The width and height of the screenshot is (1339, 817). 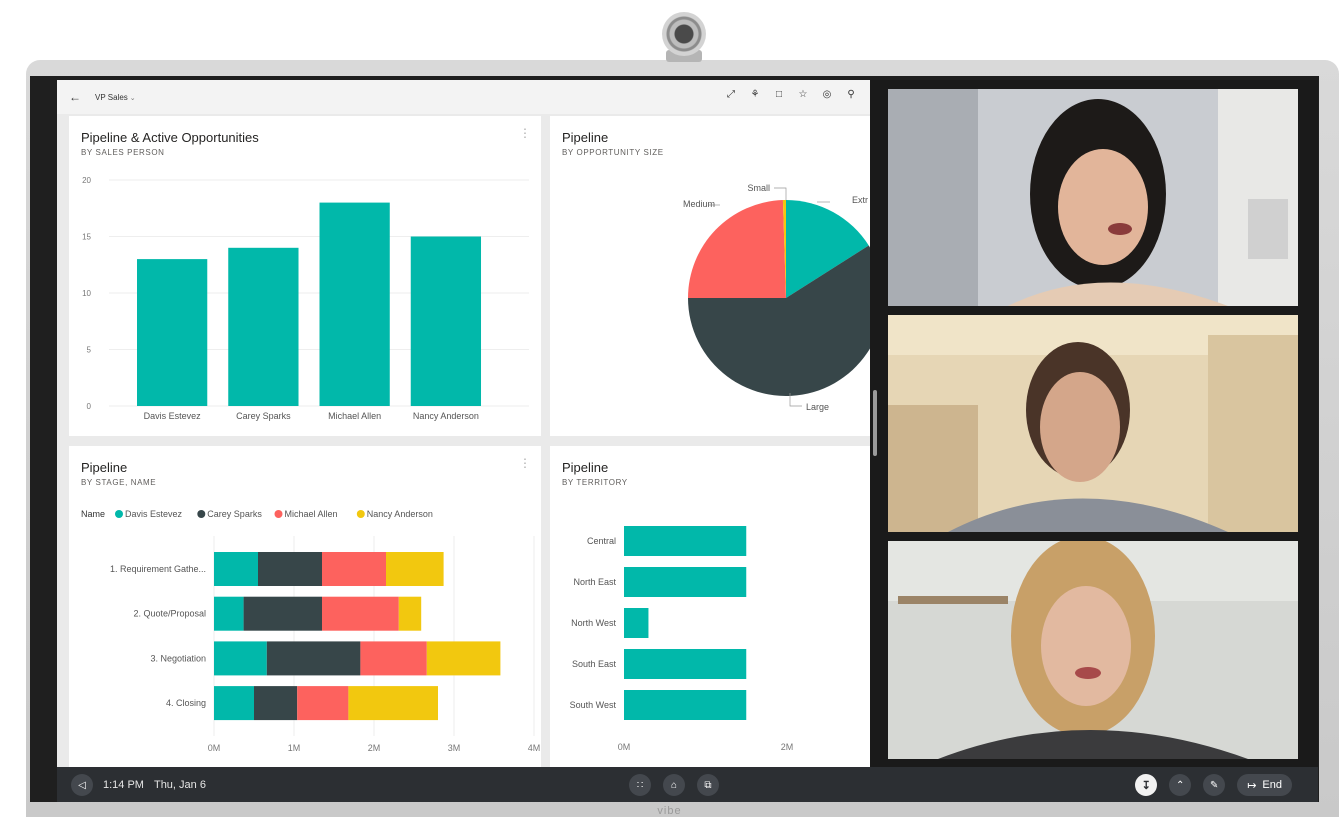 I want to click on subscribe-icon: ◎, so click(x=827, y=94).